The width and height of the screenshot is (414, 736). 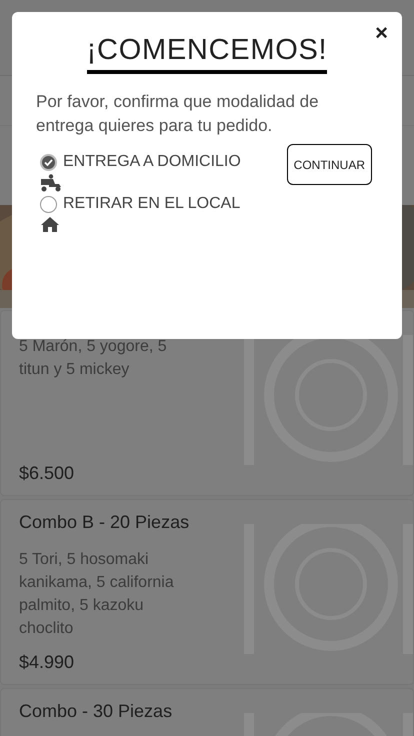 I want to click on continue-button: CONTINUAR, so click(x=329, y=164).